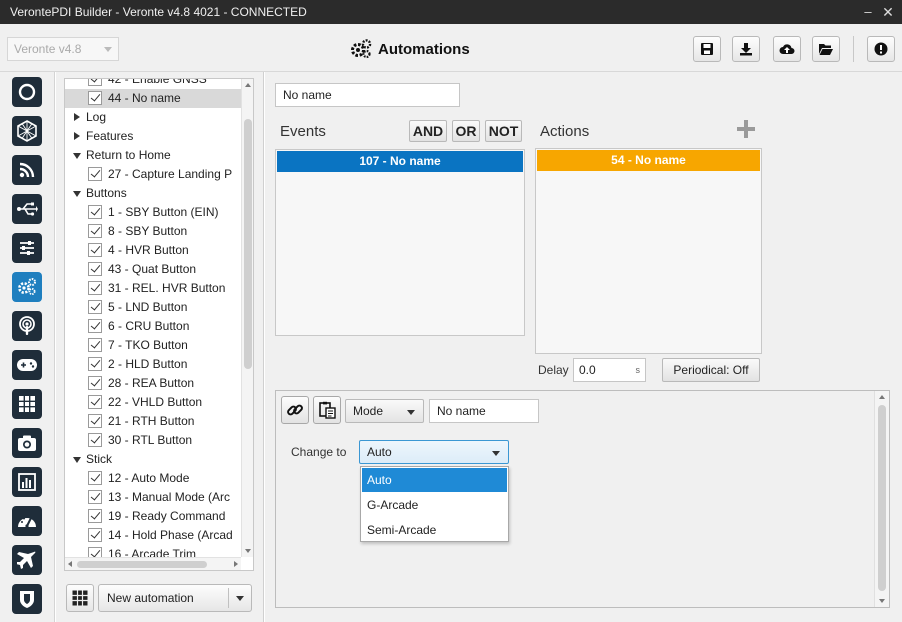 The width and height of the screenshot is (902, 622). What do you see at coordinates (153, 364) in the screenshot?
I see `tree-row: 2 - HLD Button` at bounding box center [153, 364].